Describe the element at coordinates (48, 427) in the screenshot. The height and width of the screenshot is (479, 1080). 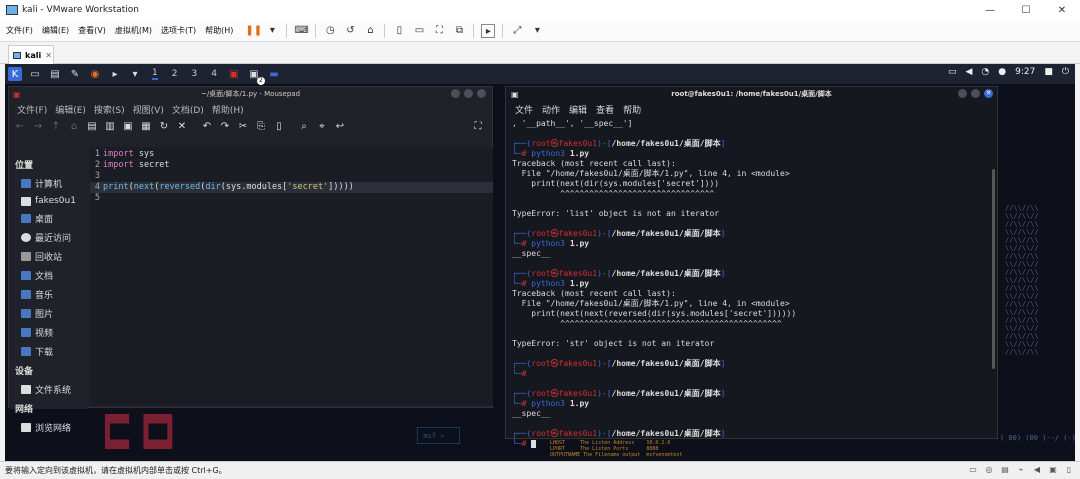
I see `sidebar-item-network: 浏览网络` at that location.